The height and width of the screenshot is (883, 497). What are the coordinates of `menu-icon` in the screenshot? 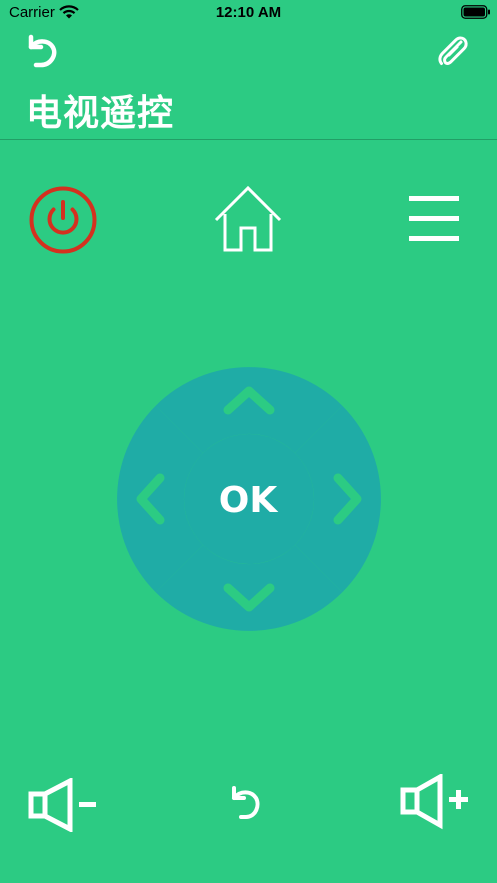 It's located at (434, 219).